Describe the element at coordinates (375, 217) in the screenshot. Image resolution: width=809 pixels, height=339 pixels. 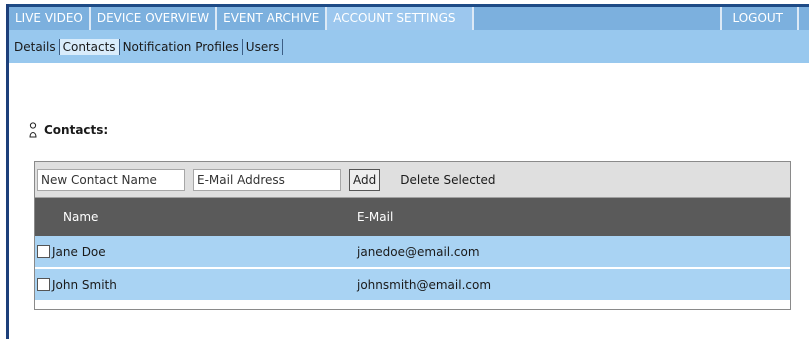
I see `column-header-email: E-Mail` at that location.